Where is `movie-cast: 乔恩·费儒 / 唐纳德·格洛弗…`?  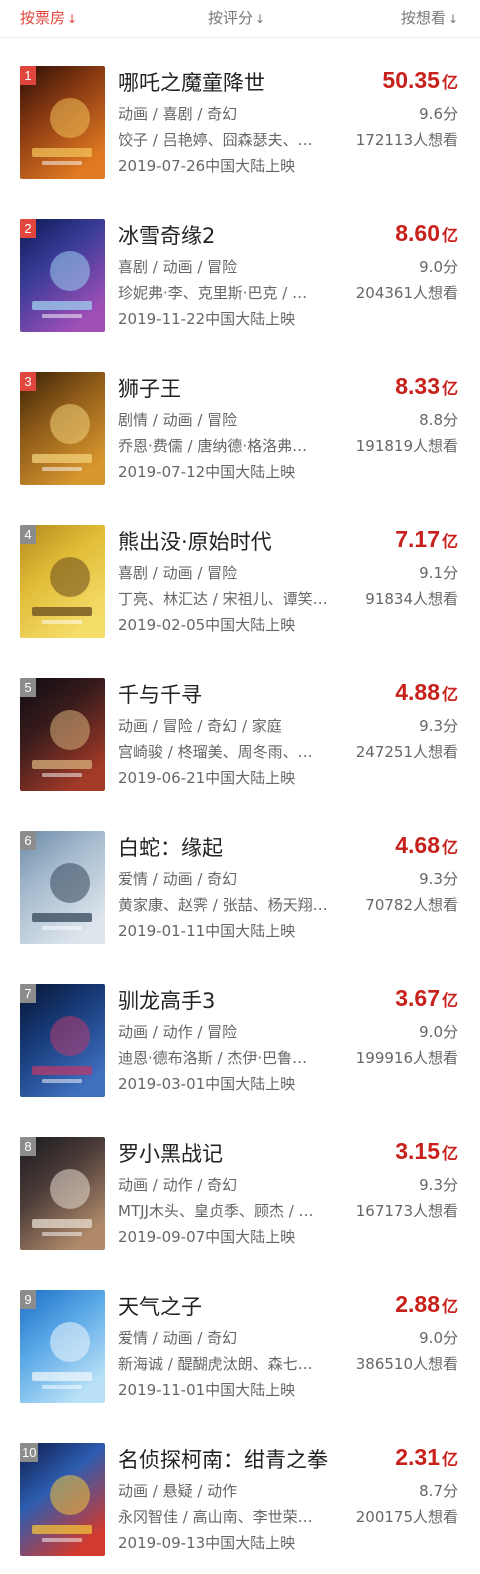
movie-cast: 乔恩·费儒 / 唐纳德·格洛弗… is located at coordinates (213, 446).